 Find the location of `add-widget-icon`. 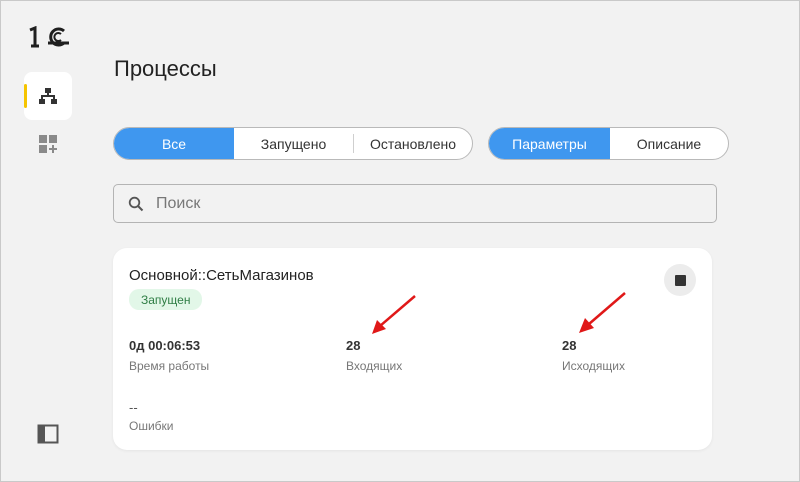

add-widget-icon is located at coordinates (48, 144).